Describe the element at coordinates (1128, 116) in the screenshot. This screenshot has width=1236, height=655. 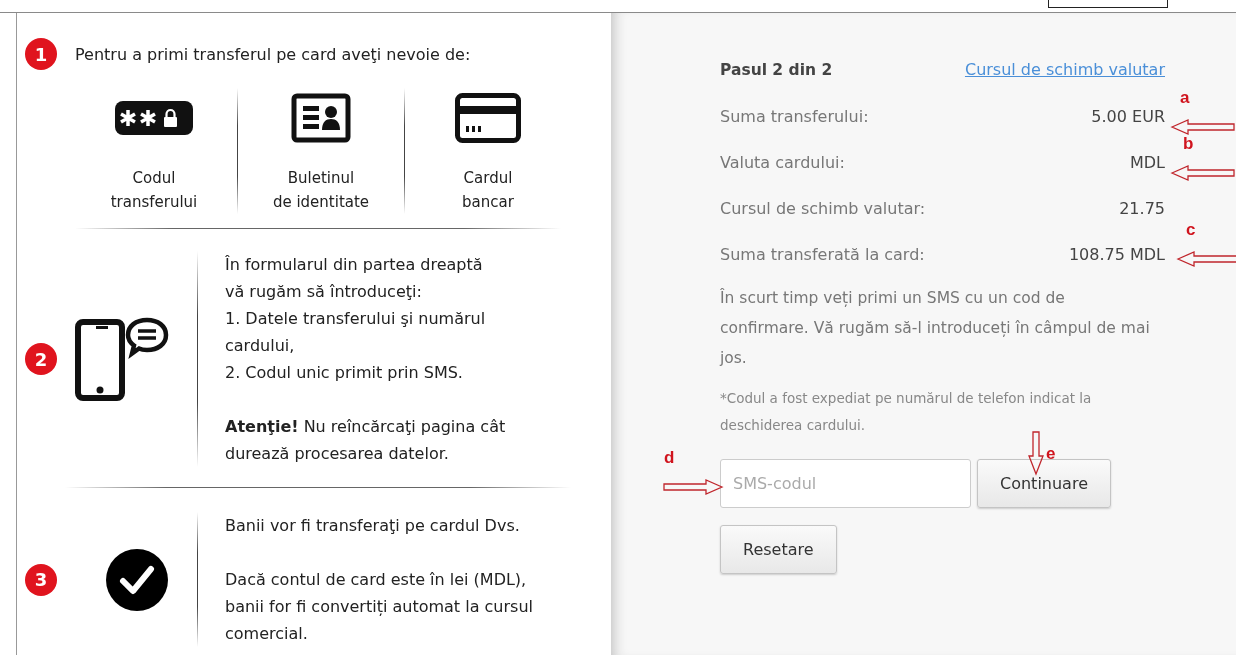
I see `field-value: 5.00 EUR` at that location.